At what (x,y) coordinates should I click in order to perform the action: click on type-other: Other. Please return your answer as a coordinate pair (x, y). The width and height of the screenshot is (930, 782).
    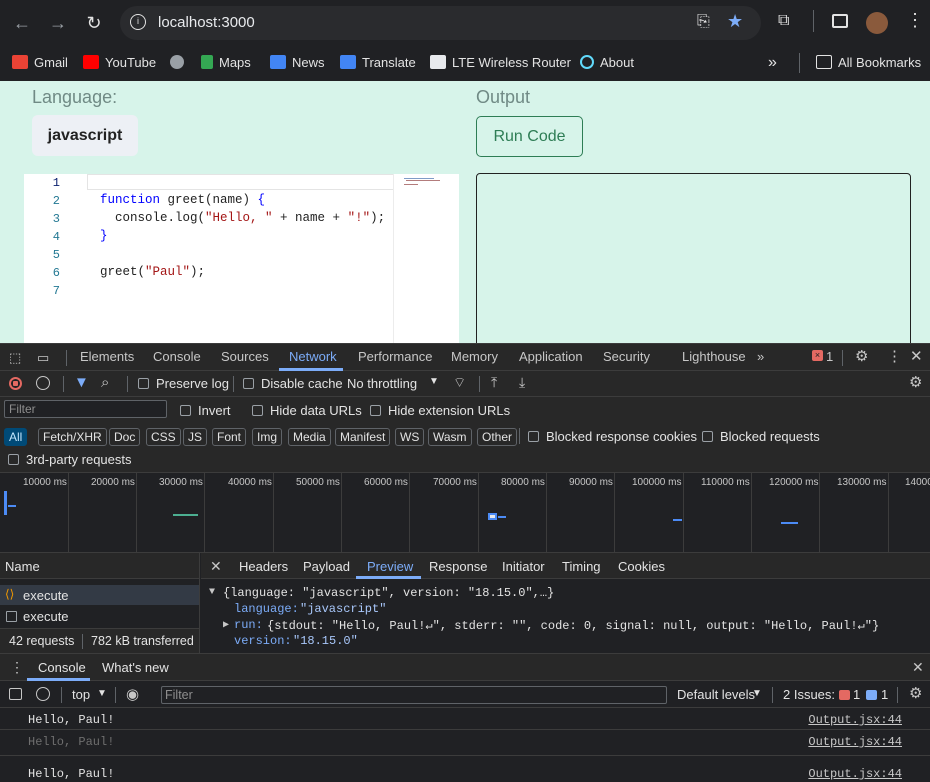
    Looking at the image, I should click on (497, 437).